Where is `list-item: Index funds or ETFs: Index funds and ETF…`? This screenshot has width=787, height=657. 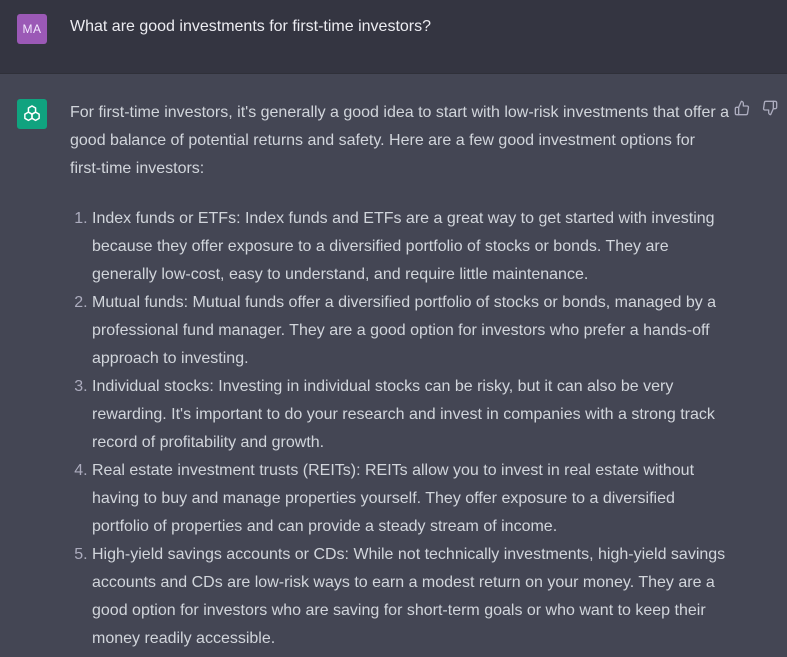
list-item: Index funds or ETFs: Index funds and ETF… is located at coordinates (411, 247).